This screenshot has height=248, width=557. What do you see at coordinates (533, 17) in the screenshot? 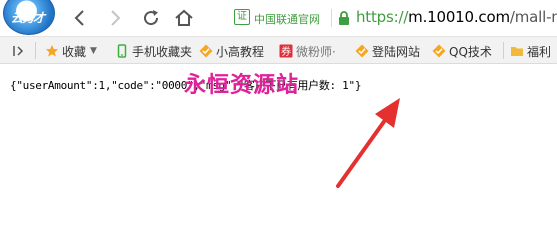
I see `url-path: /mall-mo` at bounding box center [533, 17].